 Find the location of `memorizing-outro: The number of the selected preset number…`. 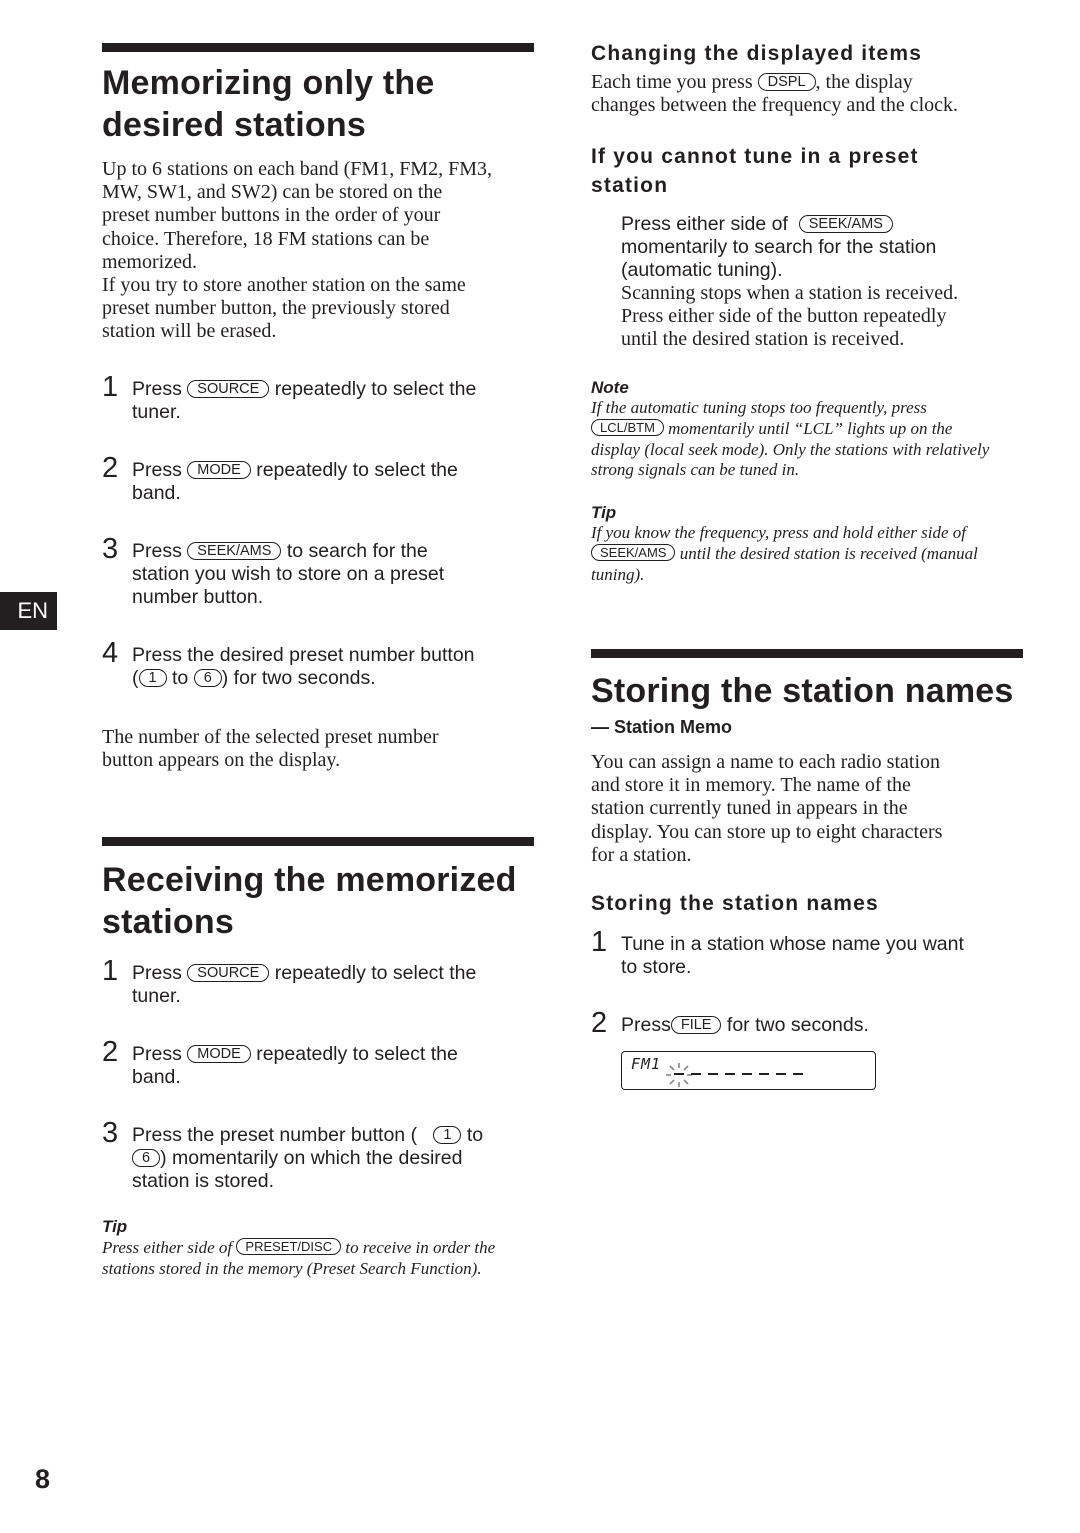

memorizing-outro: The number of the selected preset number… is located at coordinates (270, 749).